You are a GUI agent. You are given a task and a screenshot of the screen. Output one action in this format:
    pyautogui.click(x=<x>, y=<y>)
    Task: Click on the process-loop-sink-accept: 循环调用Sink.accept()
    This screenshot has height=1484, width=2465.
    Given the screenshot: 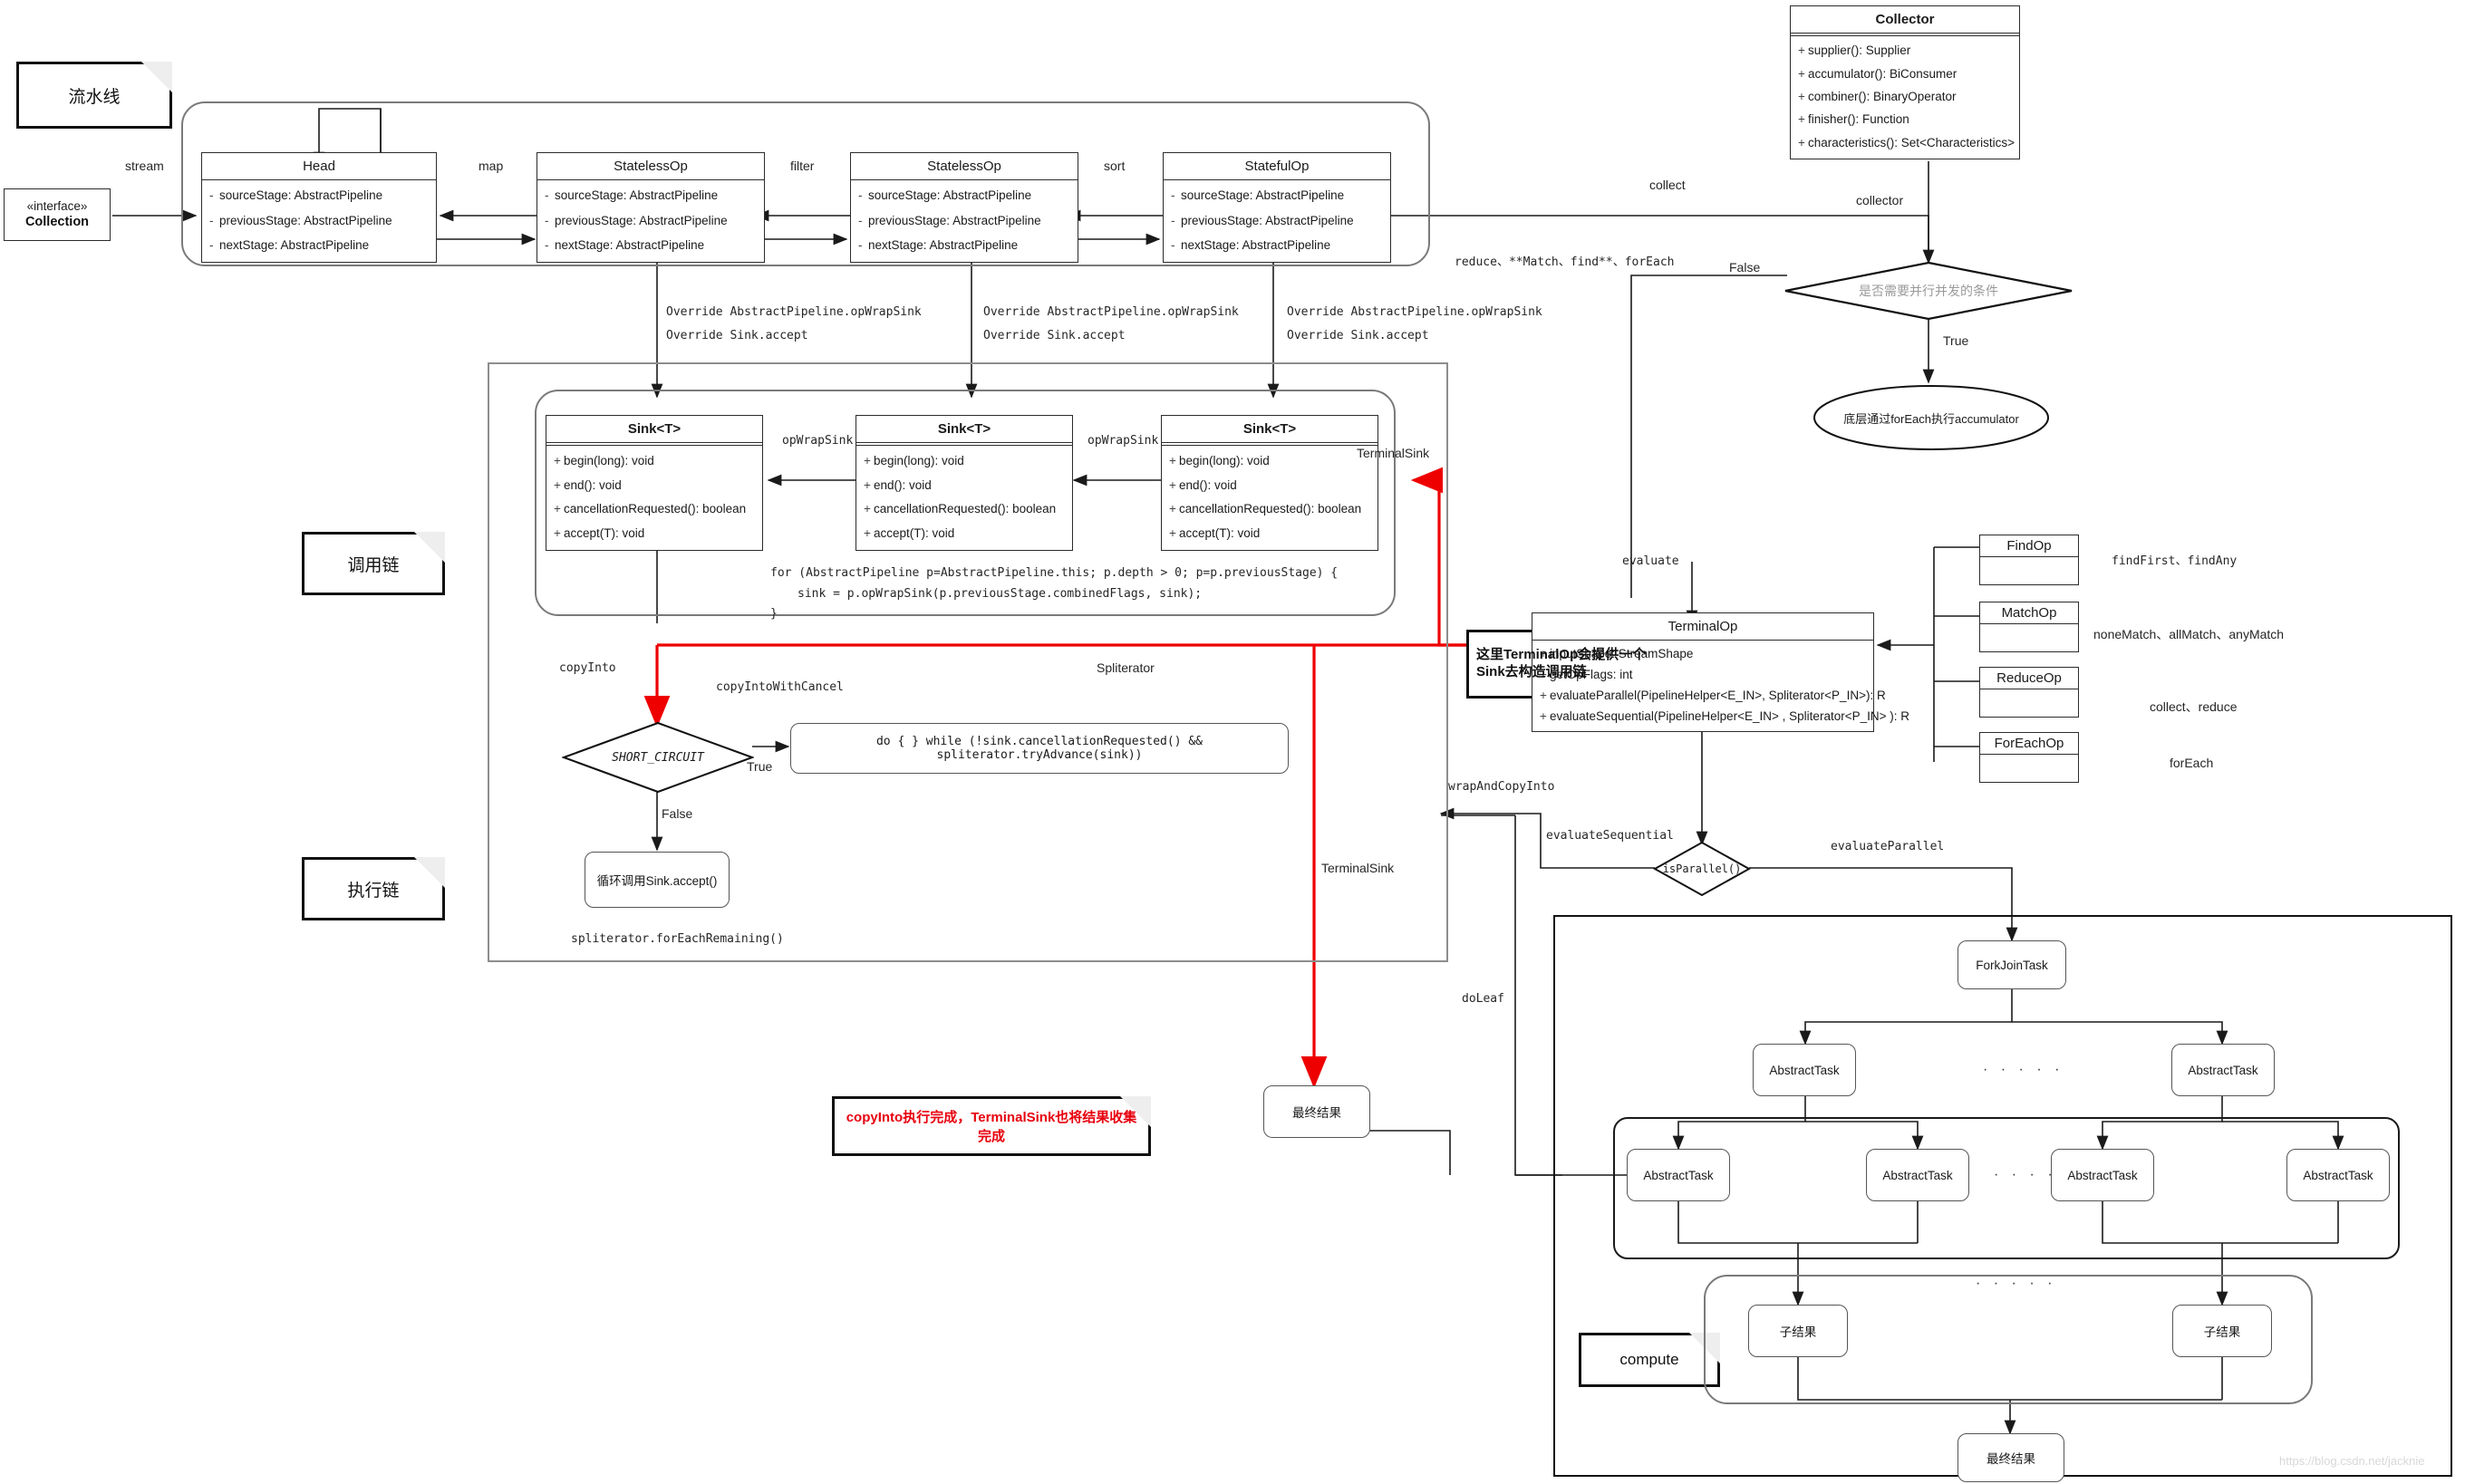 What is the action you would take?
    pyautogui.click(x=657, y=880)
    